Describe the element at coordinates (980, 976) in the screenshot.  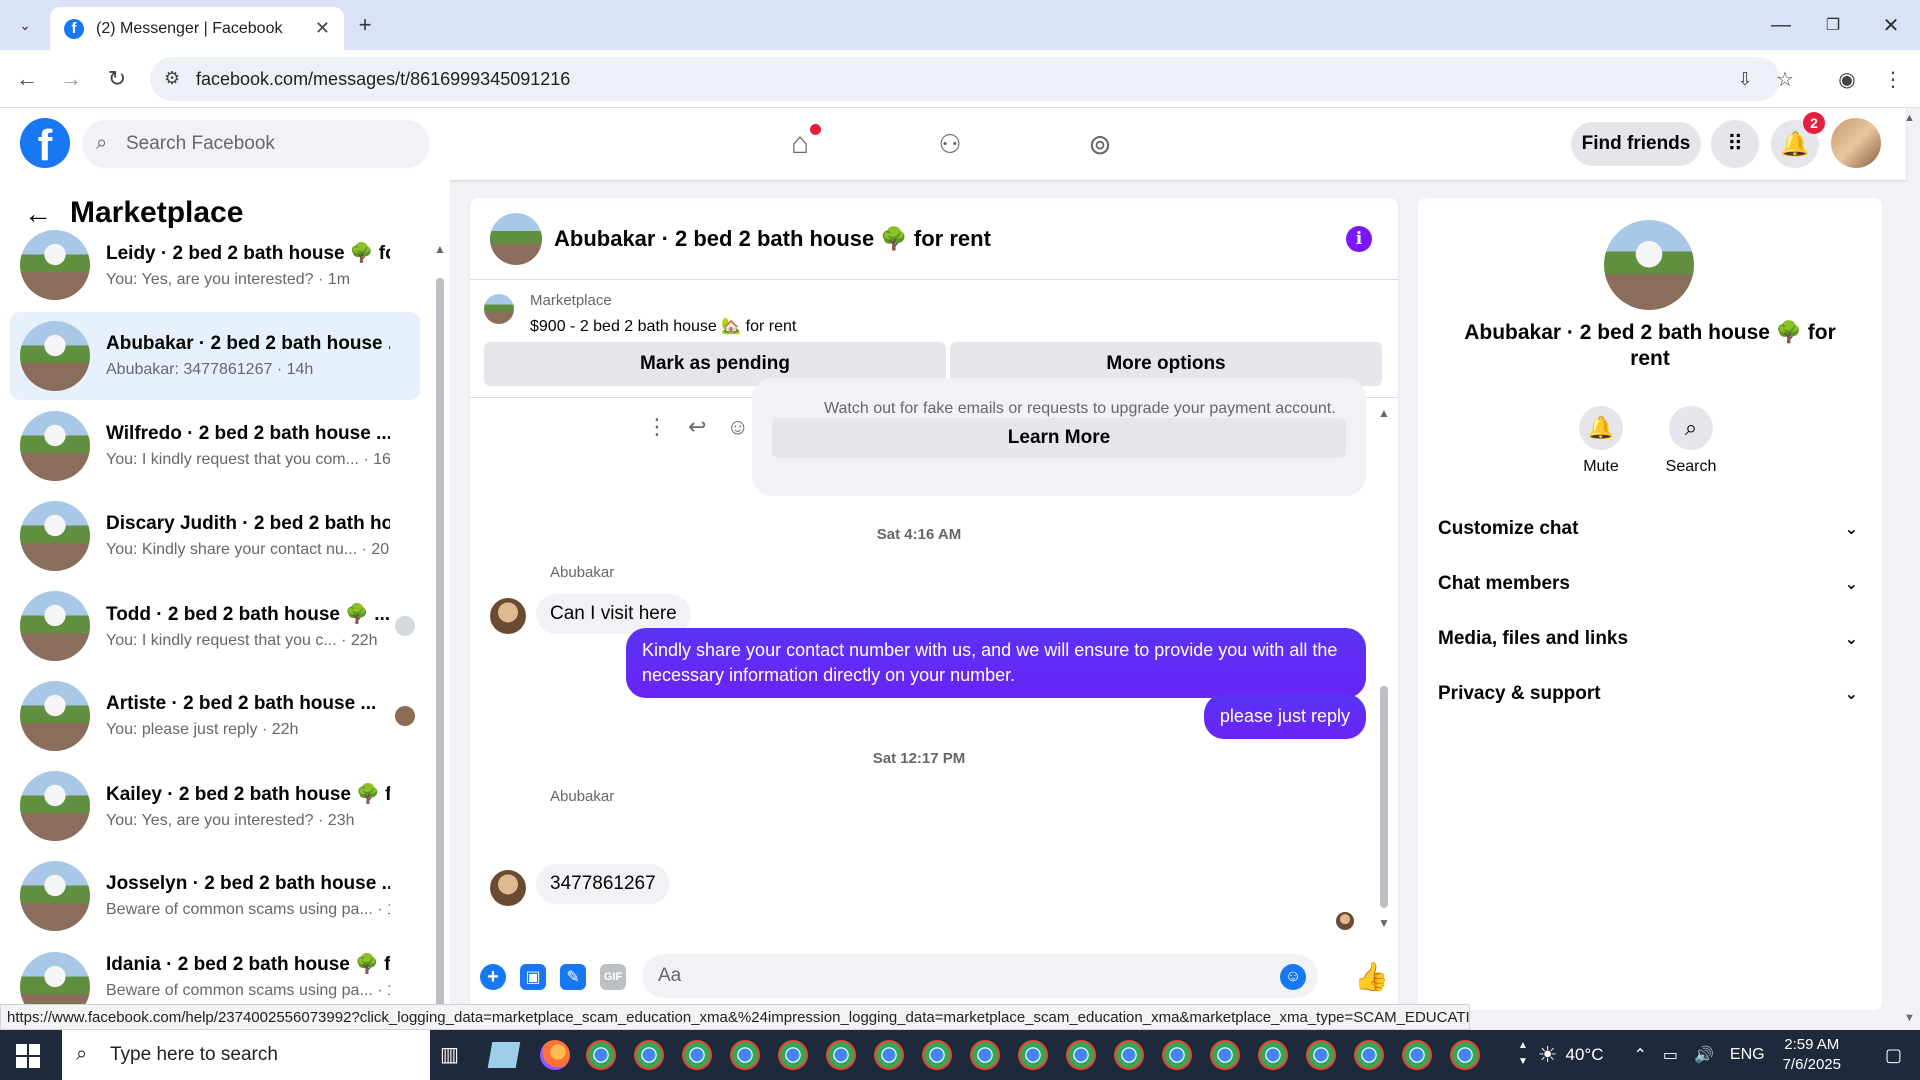
I see `message-input: Aa ☺` at that location.